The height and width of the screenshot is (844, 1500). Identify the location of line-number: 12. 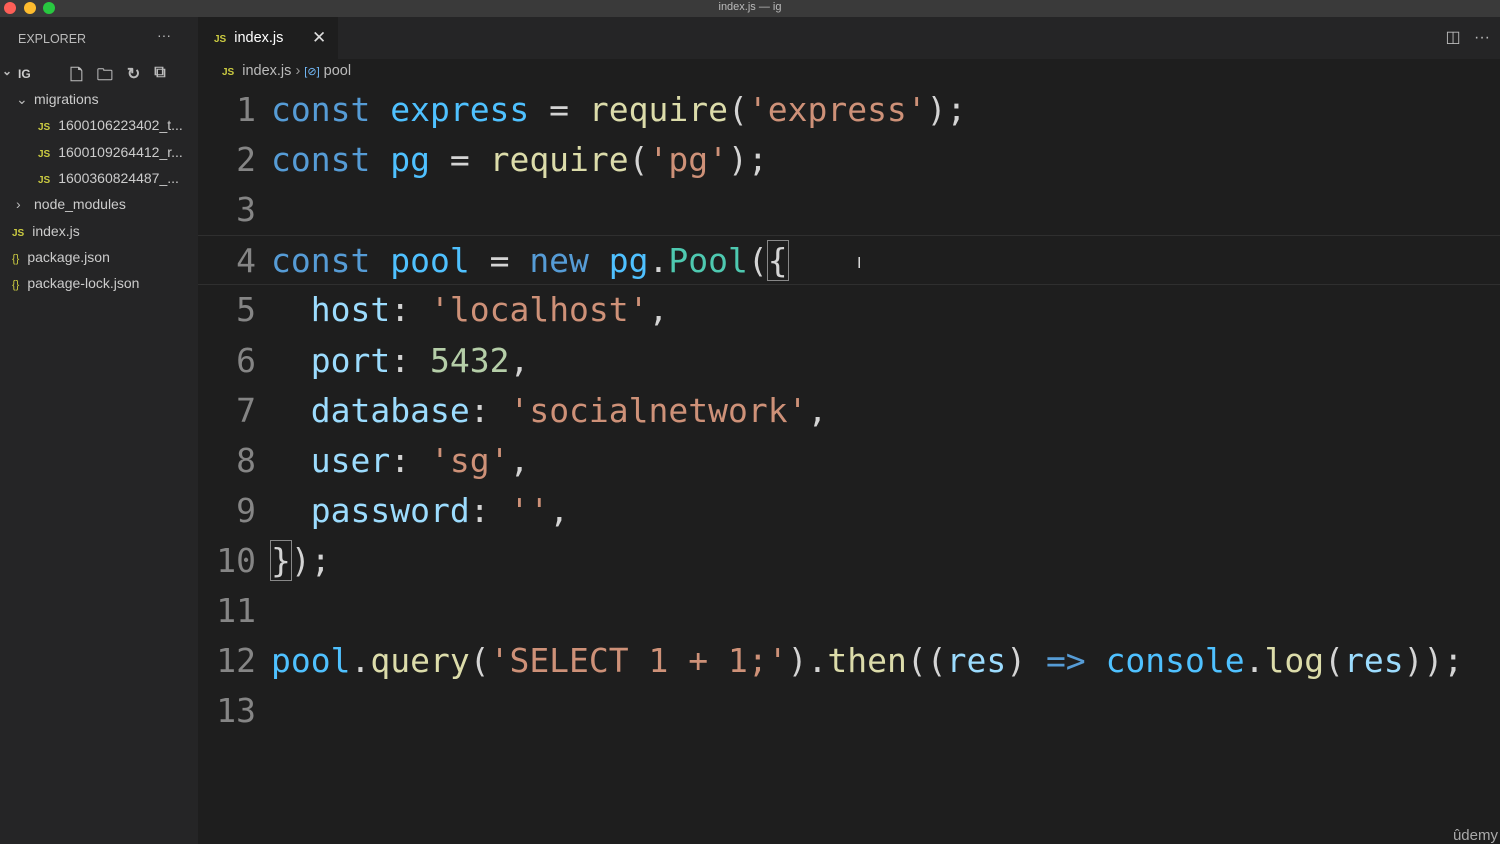
(236, 661).